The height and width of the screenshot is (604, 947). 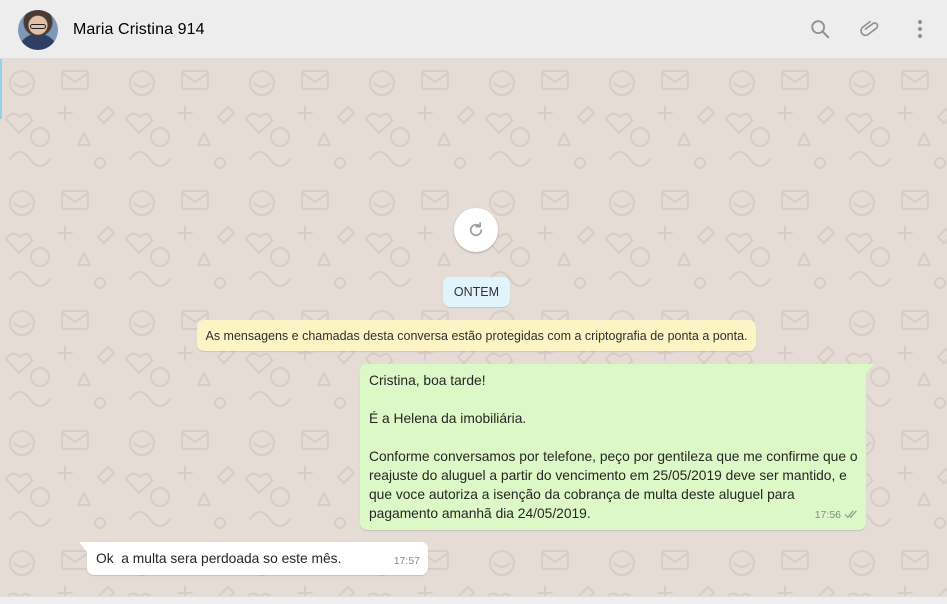 I want to click on composer-edge, so click(x=473, y=600).